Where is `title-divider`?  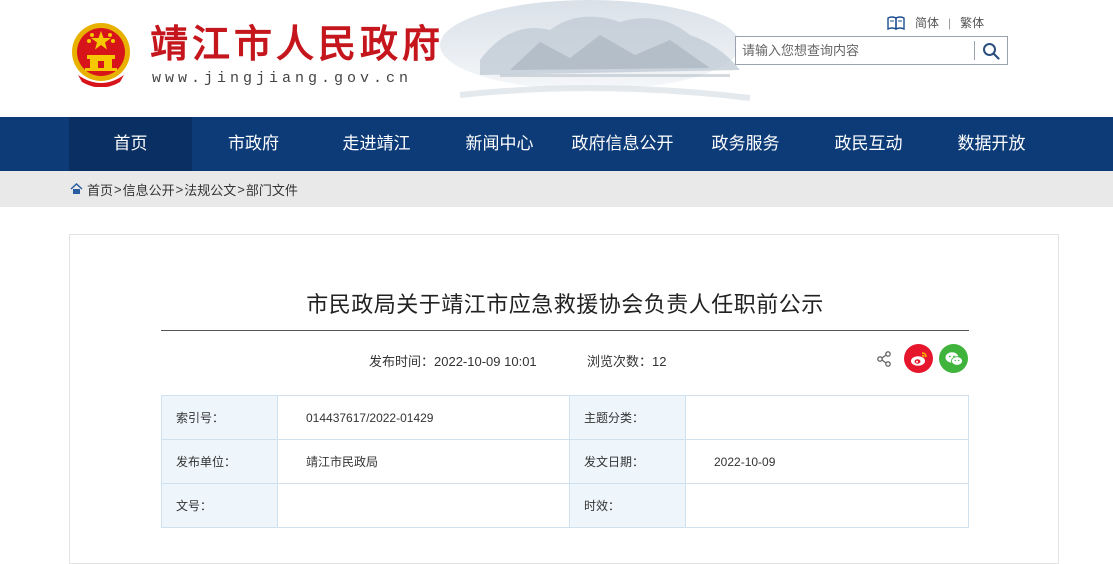
title-divider is located at coordinates (565, 330).